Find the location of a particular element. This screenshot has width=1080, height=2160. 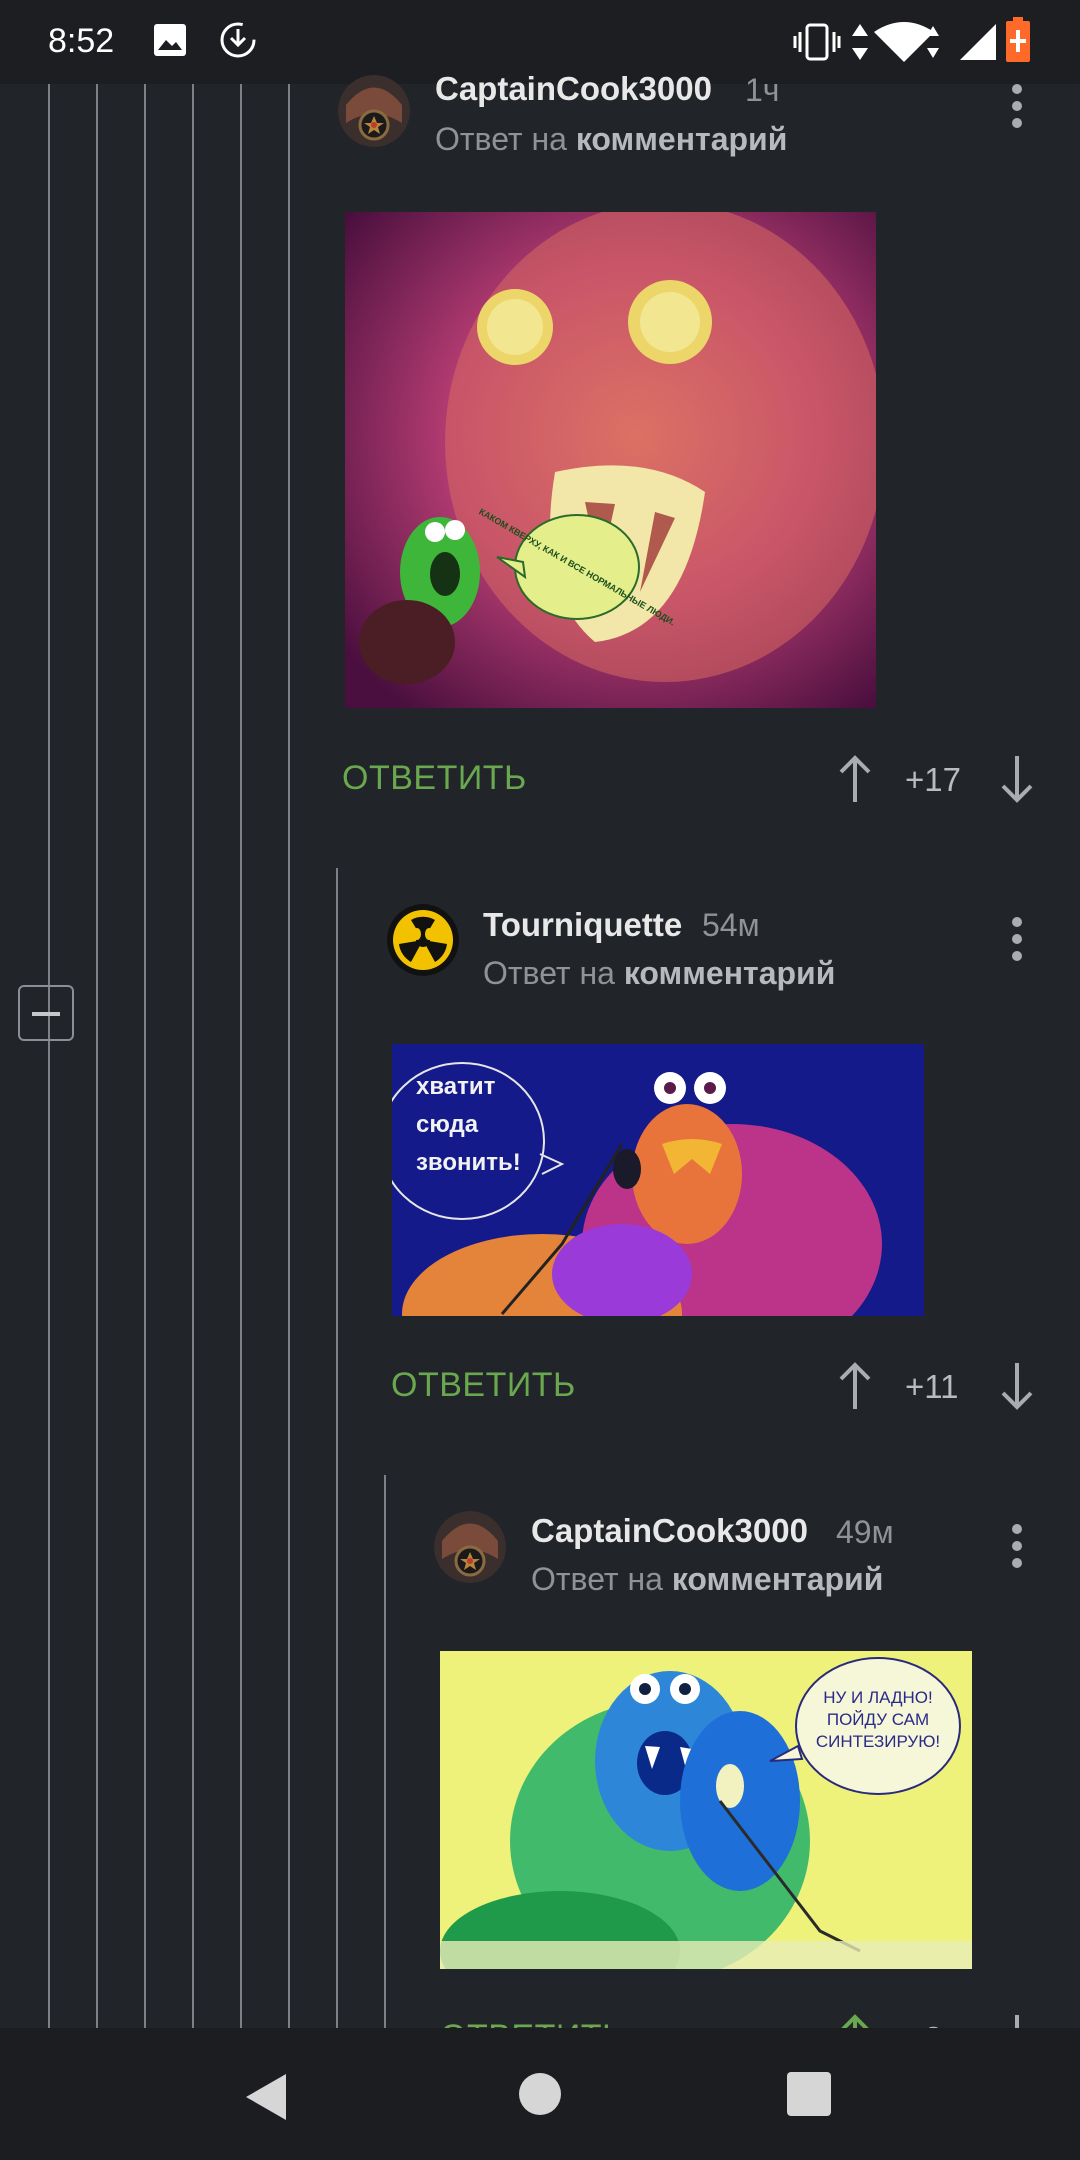

more-options-icon is located at coordinates (1017, 1547).